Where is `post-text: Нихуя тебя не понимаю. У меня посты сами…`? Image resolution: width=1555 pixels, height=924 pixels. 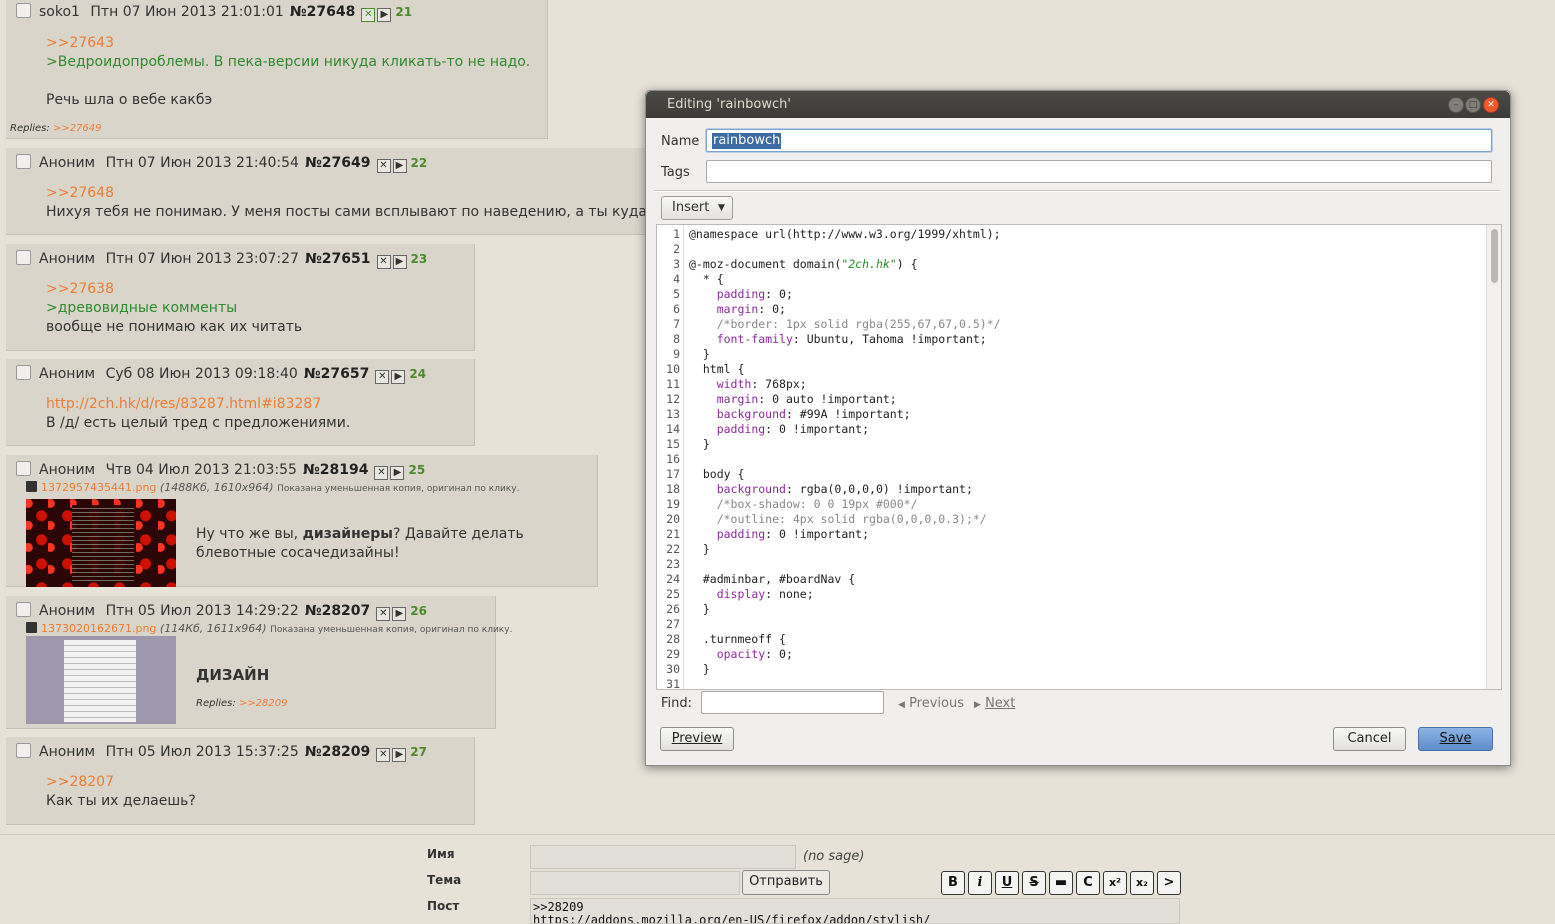 post-text: Нихуя тебя не понимаю. У меня посты сами… is located at coordinates (357, 212).